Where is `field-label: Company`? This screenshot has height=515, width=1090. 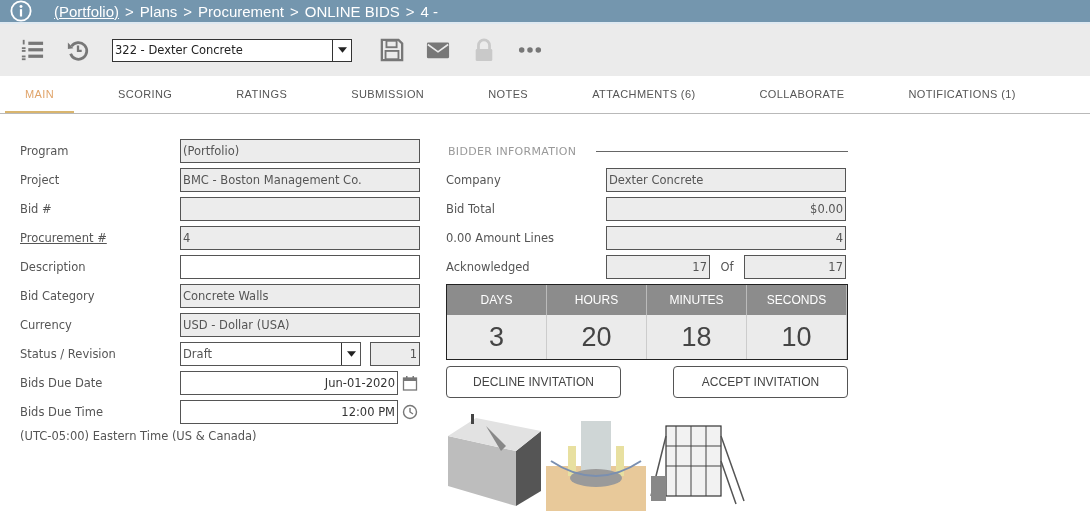 field-label: Company is located at coordinates (474, 180).